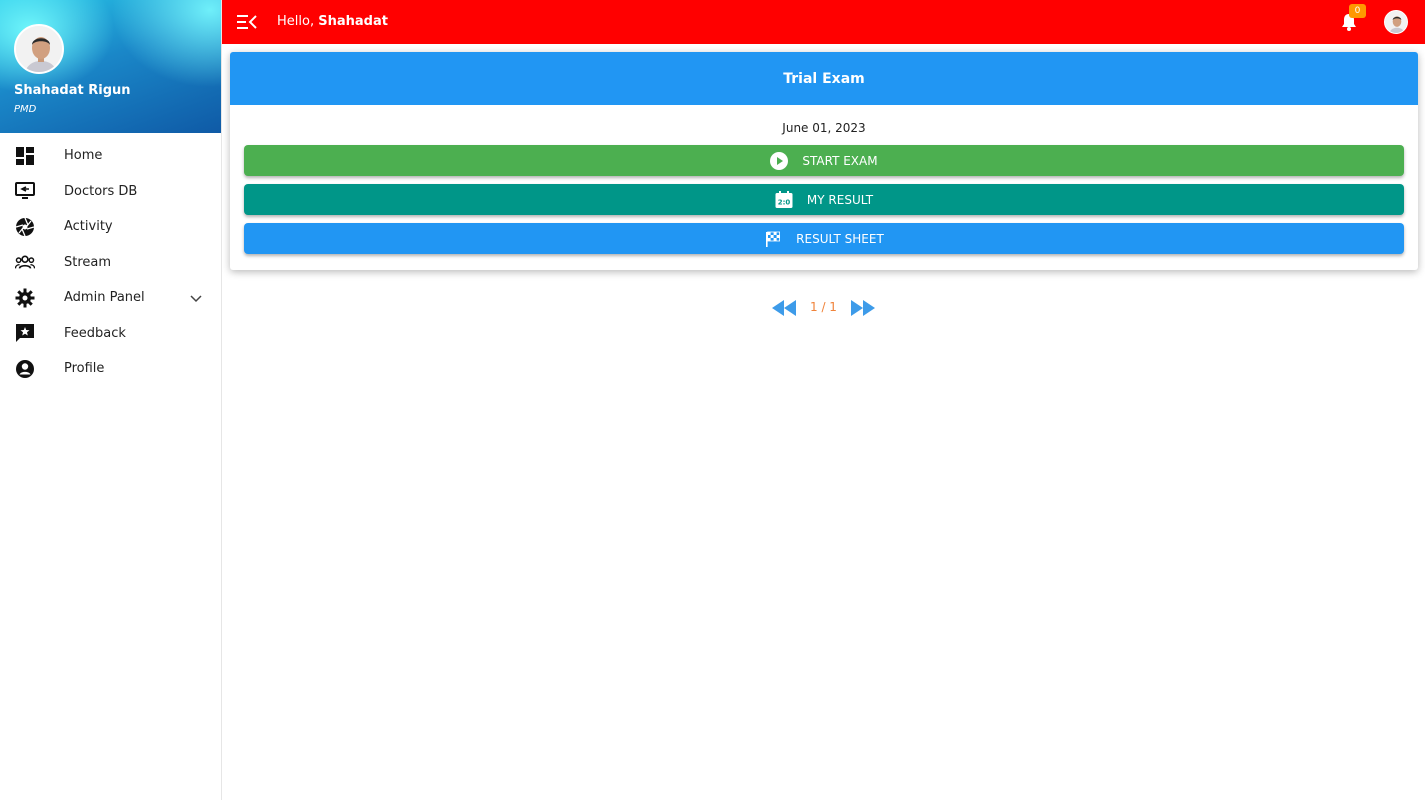 The image size is (1425, 800). I want to click on sidebar-item-doctors-db: Doctors DB, so click(110, 192).